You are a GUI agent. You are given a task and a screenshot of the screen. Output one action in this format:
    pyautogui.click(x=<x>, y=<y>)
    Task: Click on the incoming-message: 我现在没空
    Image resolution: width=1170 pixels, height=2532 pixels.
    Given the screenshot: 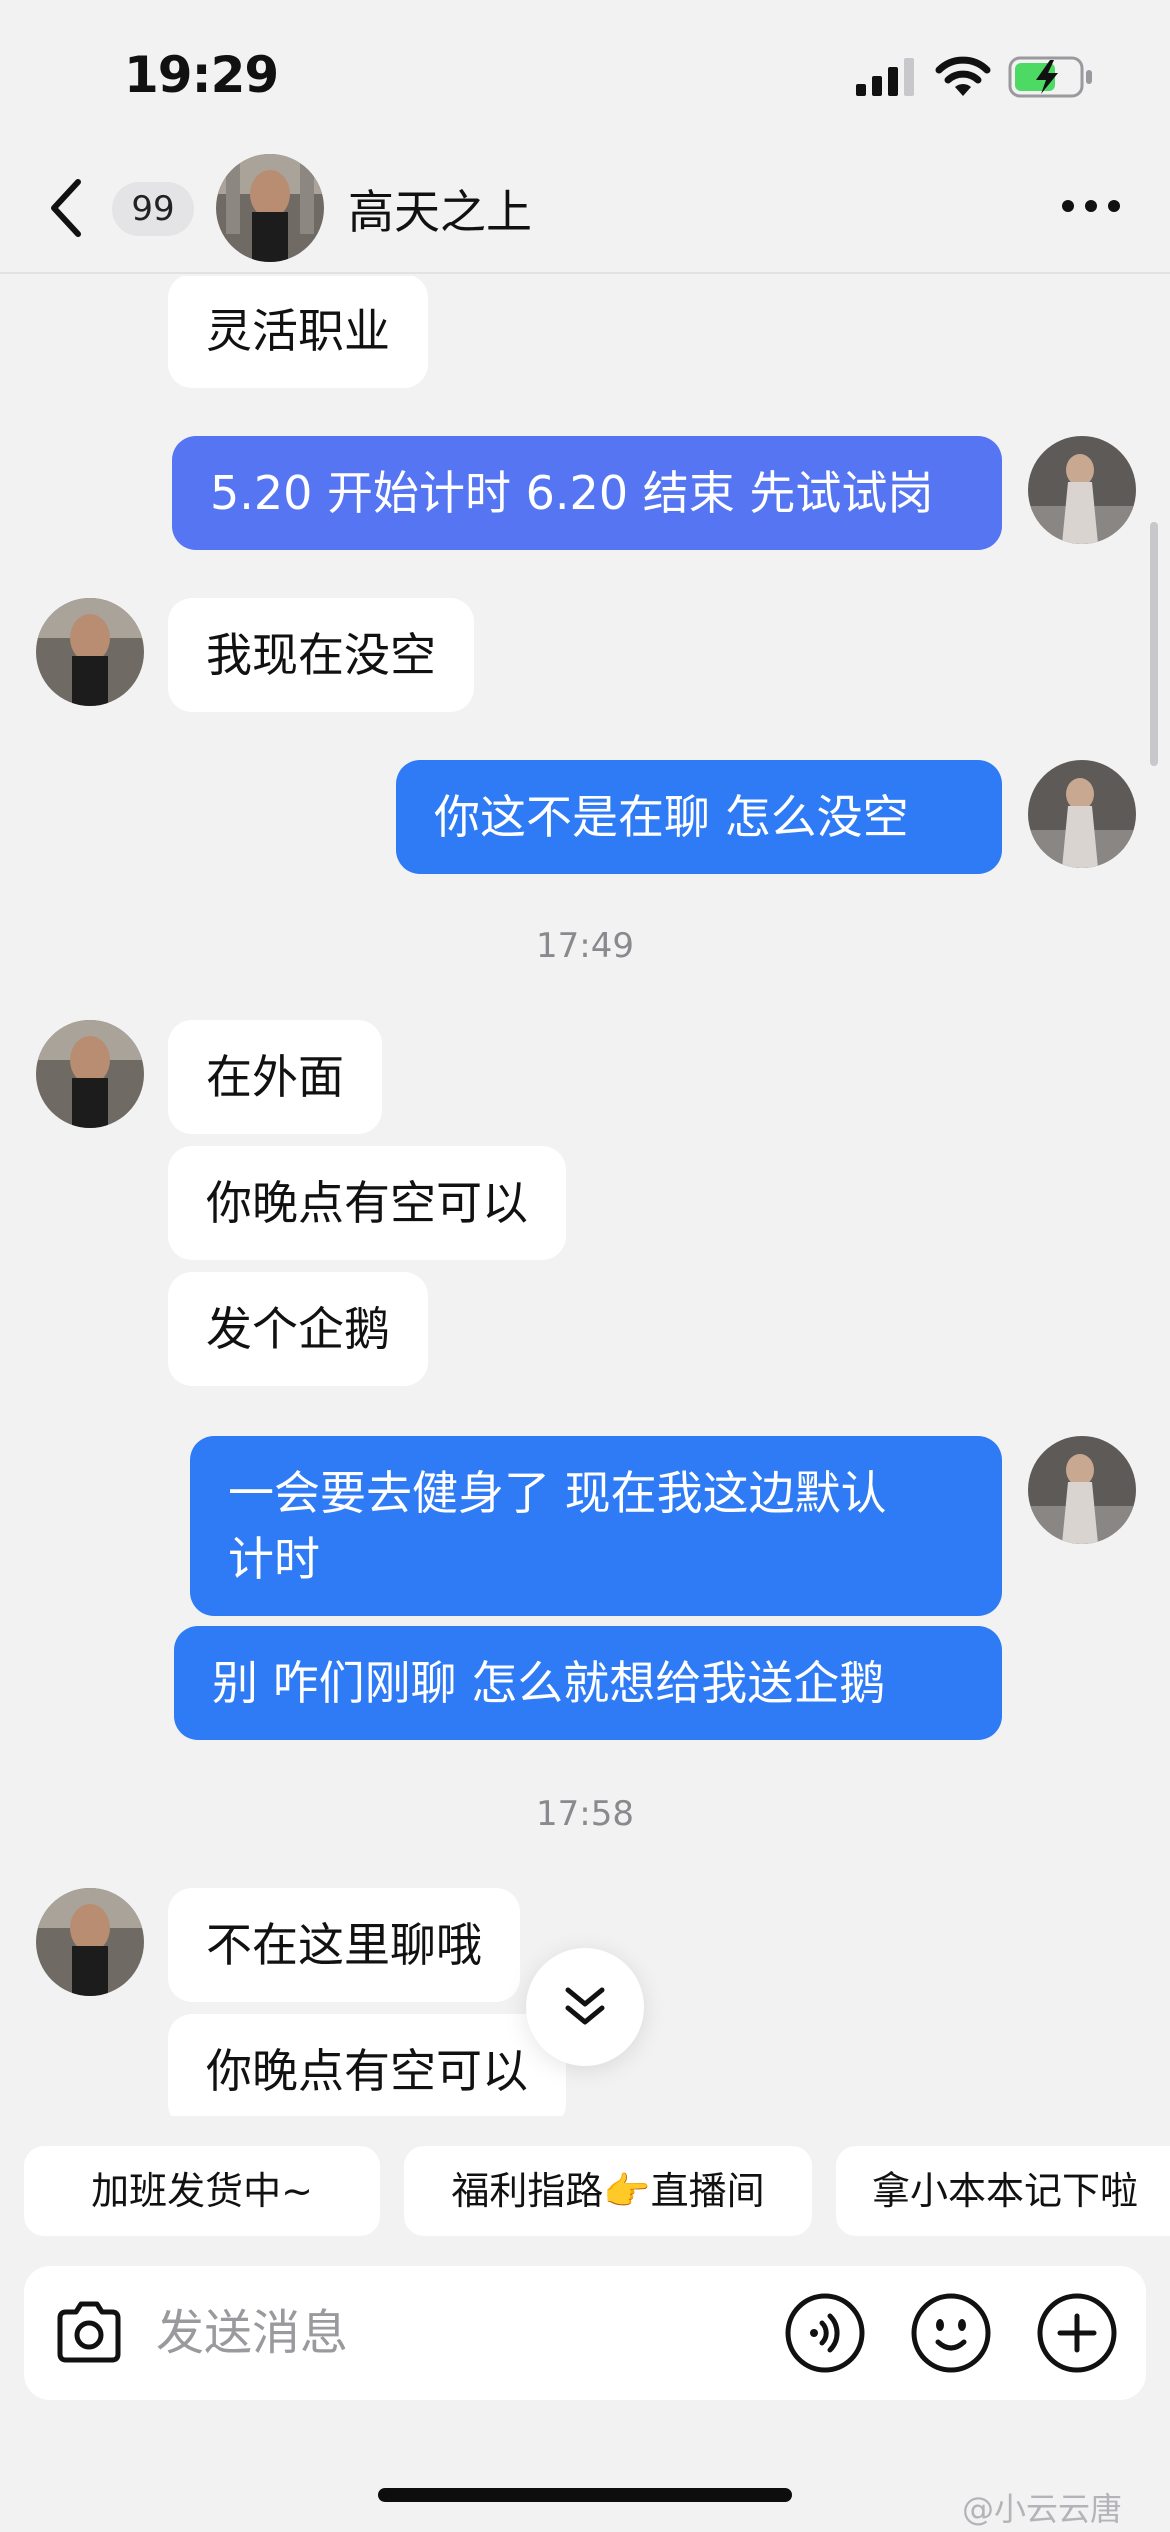 What is the action you would take?
    pyautogui.click(x=321, y=655)
    